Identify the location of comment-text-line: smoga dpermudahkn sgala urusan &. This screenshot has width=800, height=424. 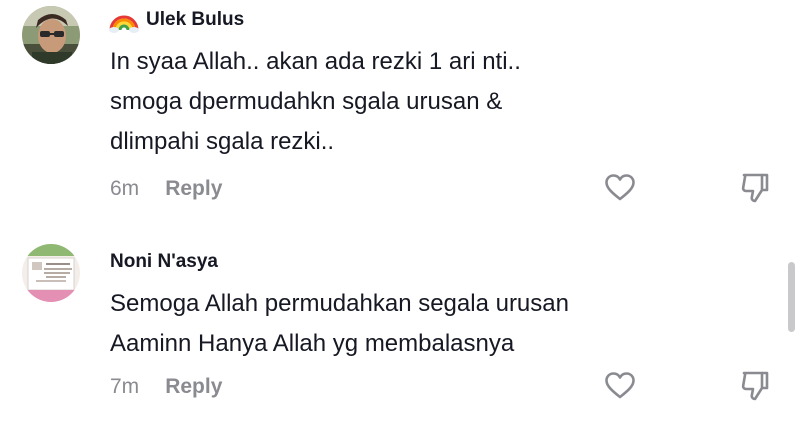
(306, 101).